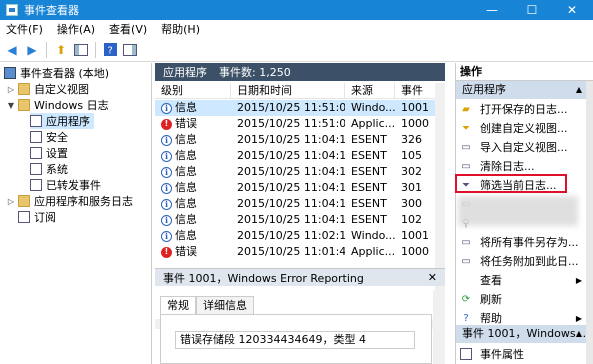 This screenshot has height=364, width=593. I want to click on tree-item-security: 安全, so click(49, 137).